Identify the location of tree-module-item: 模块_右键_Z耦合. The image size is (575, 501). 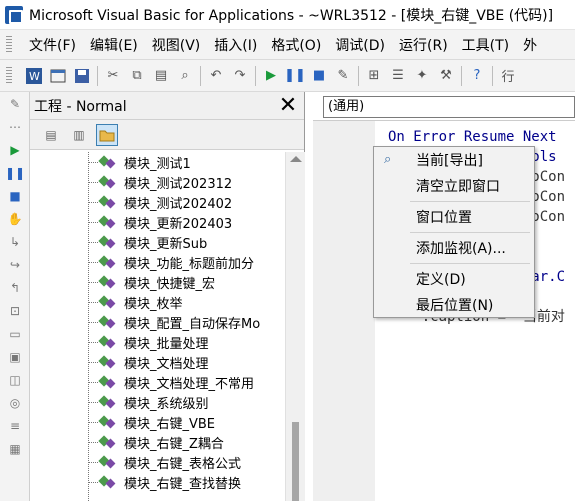
(157, 442).